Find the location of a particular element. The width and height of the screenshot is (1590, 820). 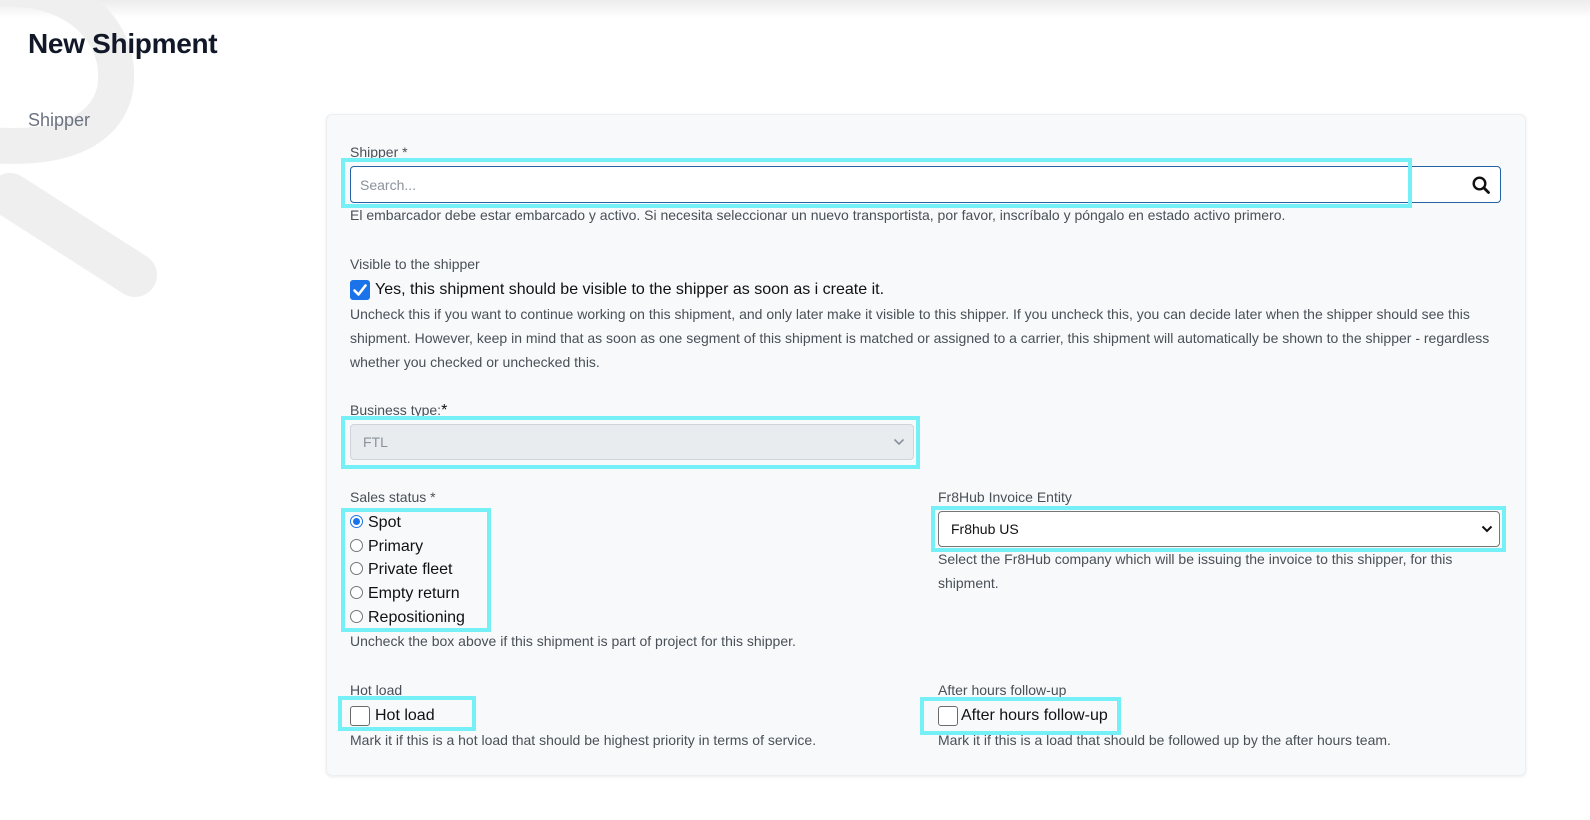

radio-spot is located at coordinates (356, 521).